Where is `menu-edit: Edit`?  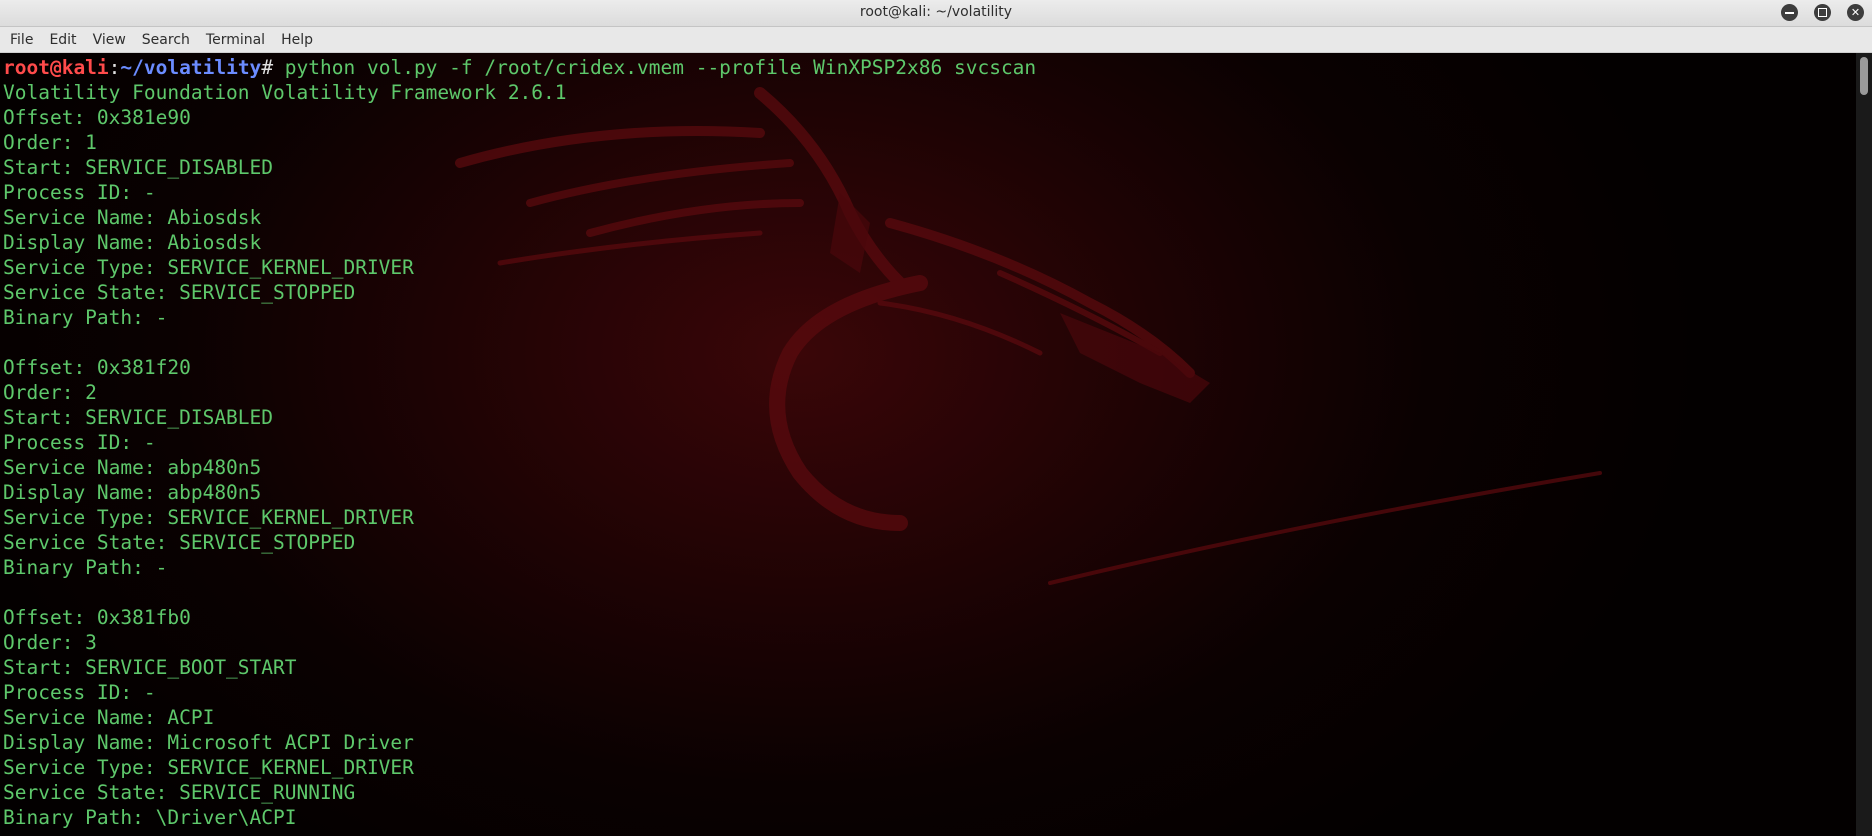 menu-edit: Edit is located at coordinates (62, 40).